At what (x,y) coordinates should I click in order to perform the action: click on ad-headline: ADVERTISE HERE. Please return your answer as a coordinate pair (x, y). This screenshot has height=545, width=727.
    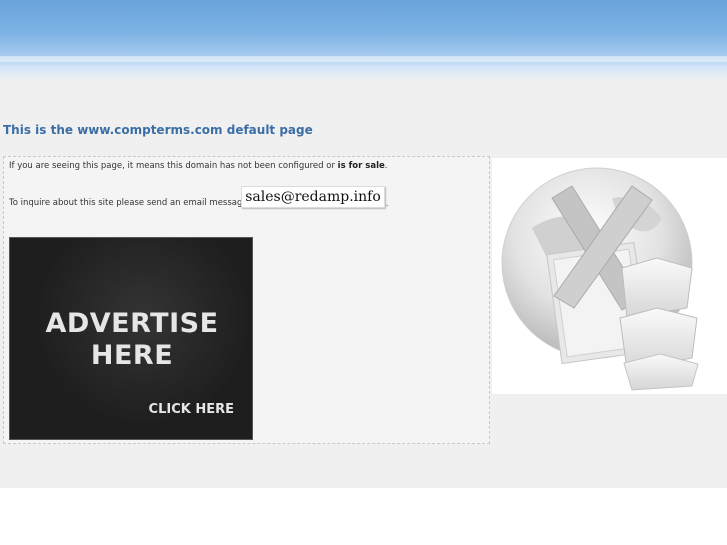
    Looking at the image, I should click on (132, 339).